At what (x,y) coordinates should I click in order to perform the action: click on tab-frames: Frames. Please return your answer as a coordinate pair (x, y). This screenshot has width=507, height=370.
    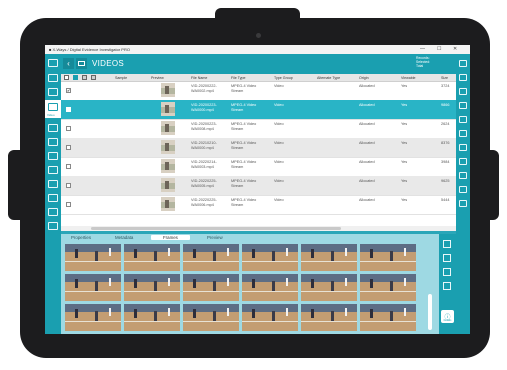
    Looking at the image, I should click on (170, 237).